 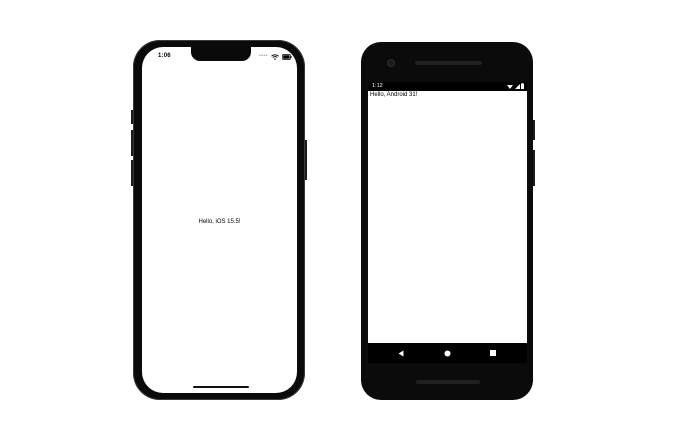 What do you see at coordinates (447, 86) in the screenshot?
I see `android-status-bar: 1:12` at bounding box center [447, 86].